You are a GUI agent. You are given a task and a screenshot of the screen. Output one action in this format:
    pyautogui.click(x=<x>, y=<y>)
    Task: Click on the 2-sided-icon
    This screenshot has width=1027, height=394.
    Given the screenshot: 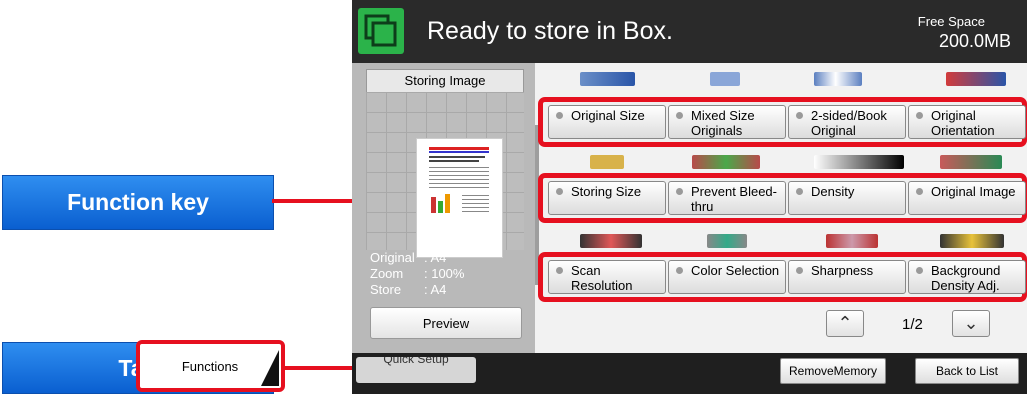 What is the action you would take?
    pyautogui.click(x=838, y=79)
    